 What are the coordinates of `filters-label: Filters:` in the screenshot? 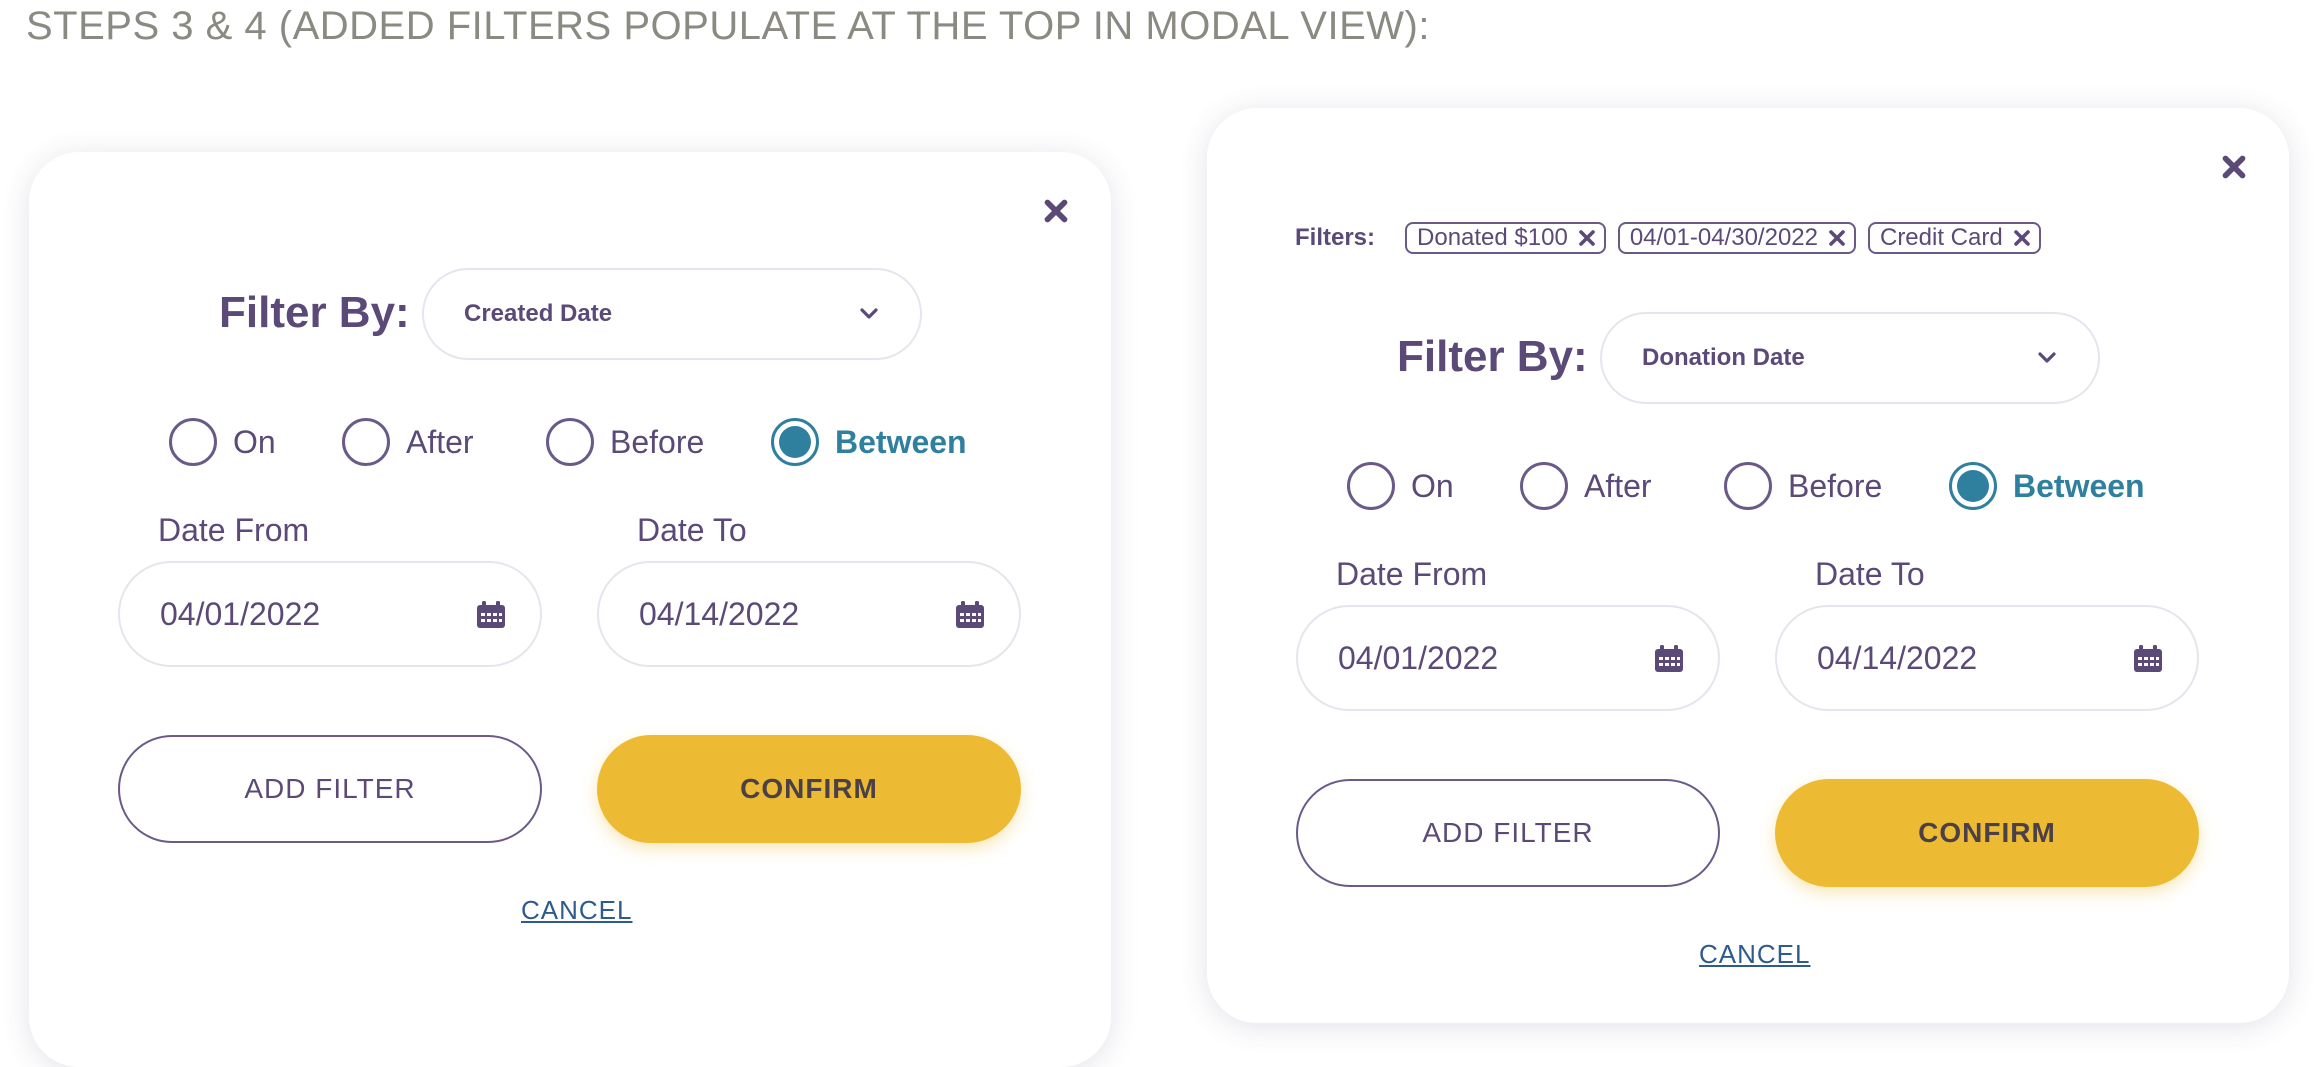 It's located at (1335, 237).